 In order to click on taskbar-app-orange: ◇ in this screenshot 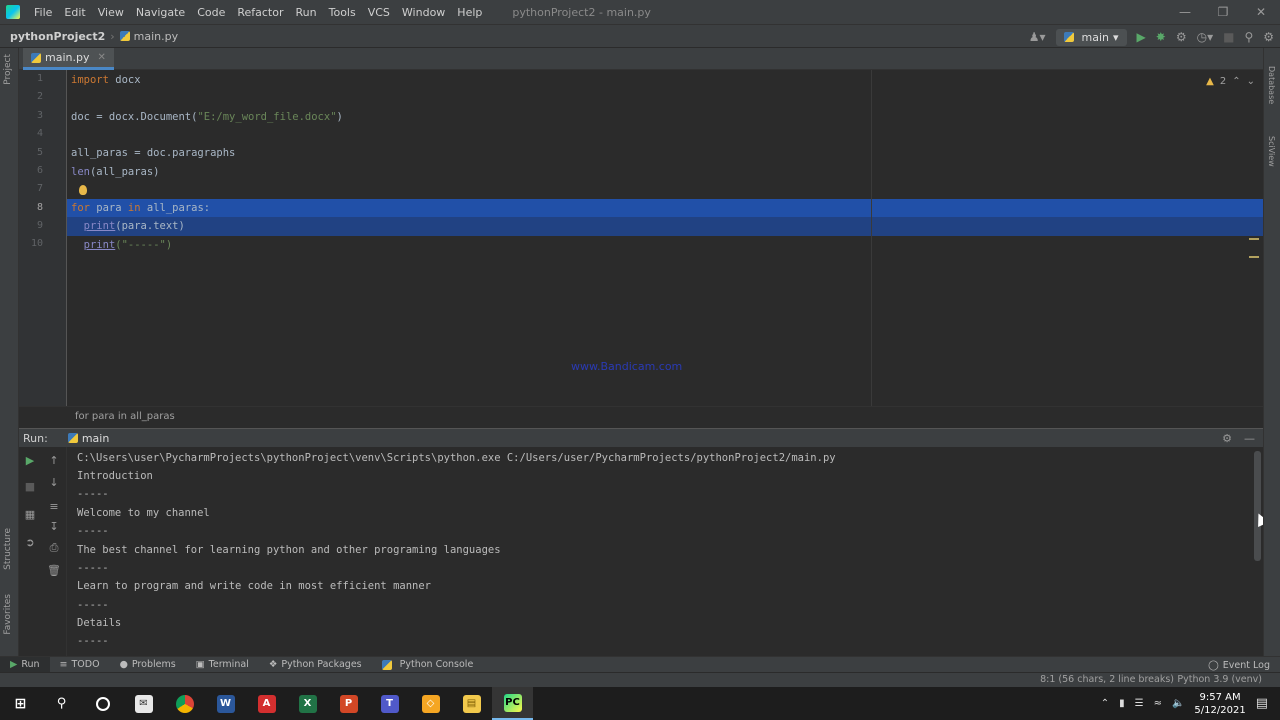, I will do `click(430, 703)`.